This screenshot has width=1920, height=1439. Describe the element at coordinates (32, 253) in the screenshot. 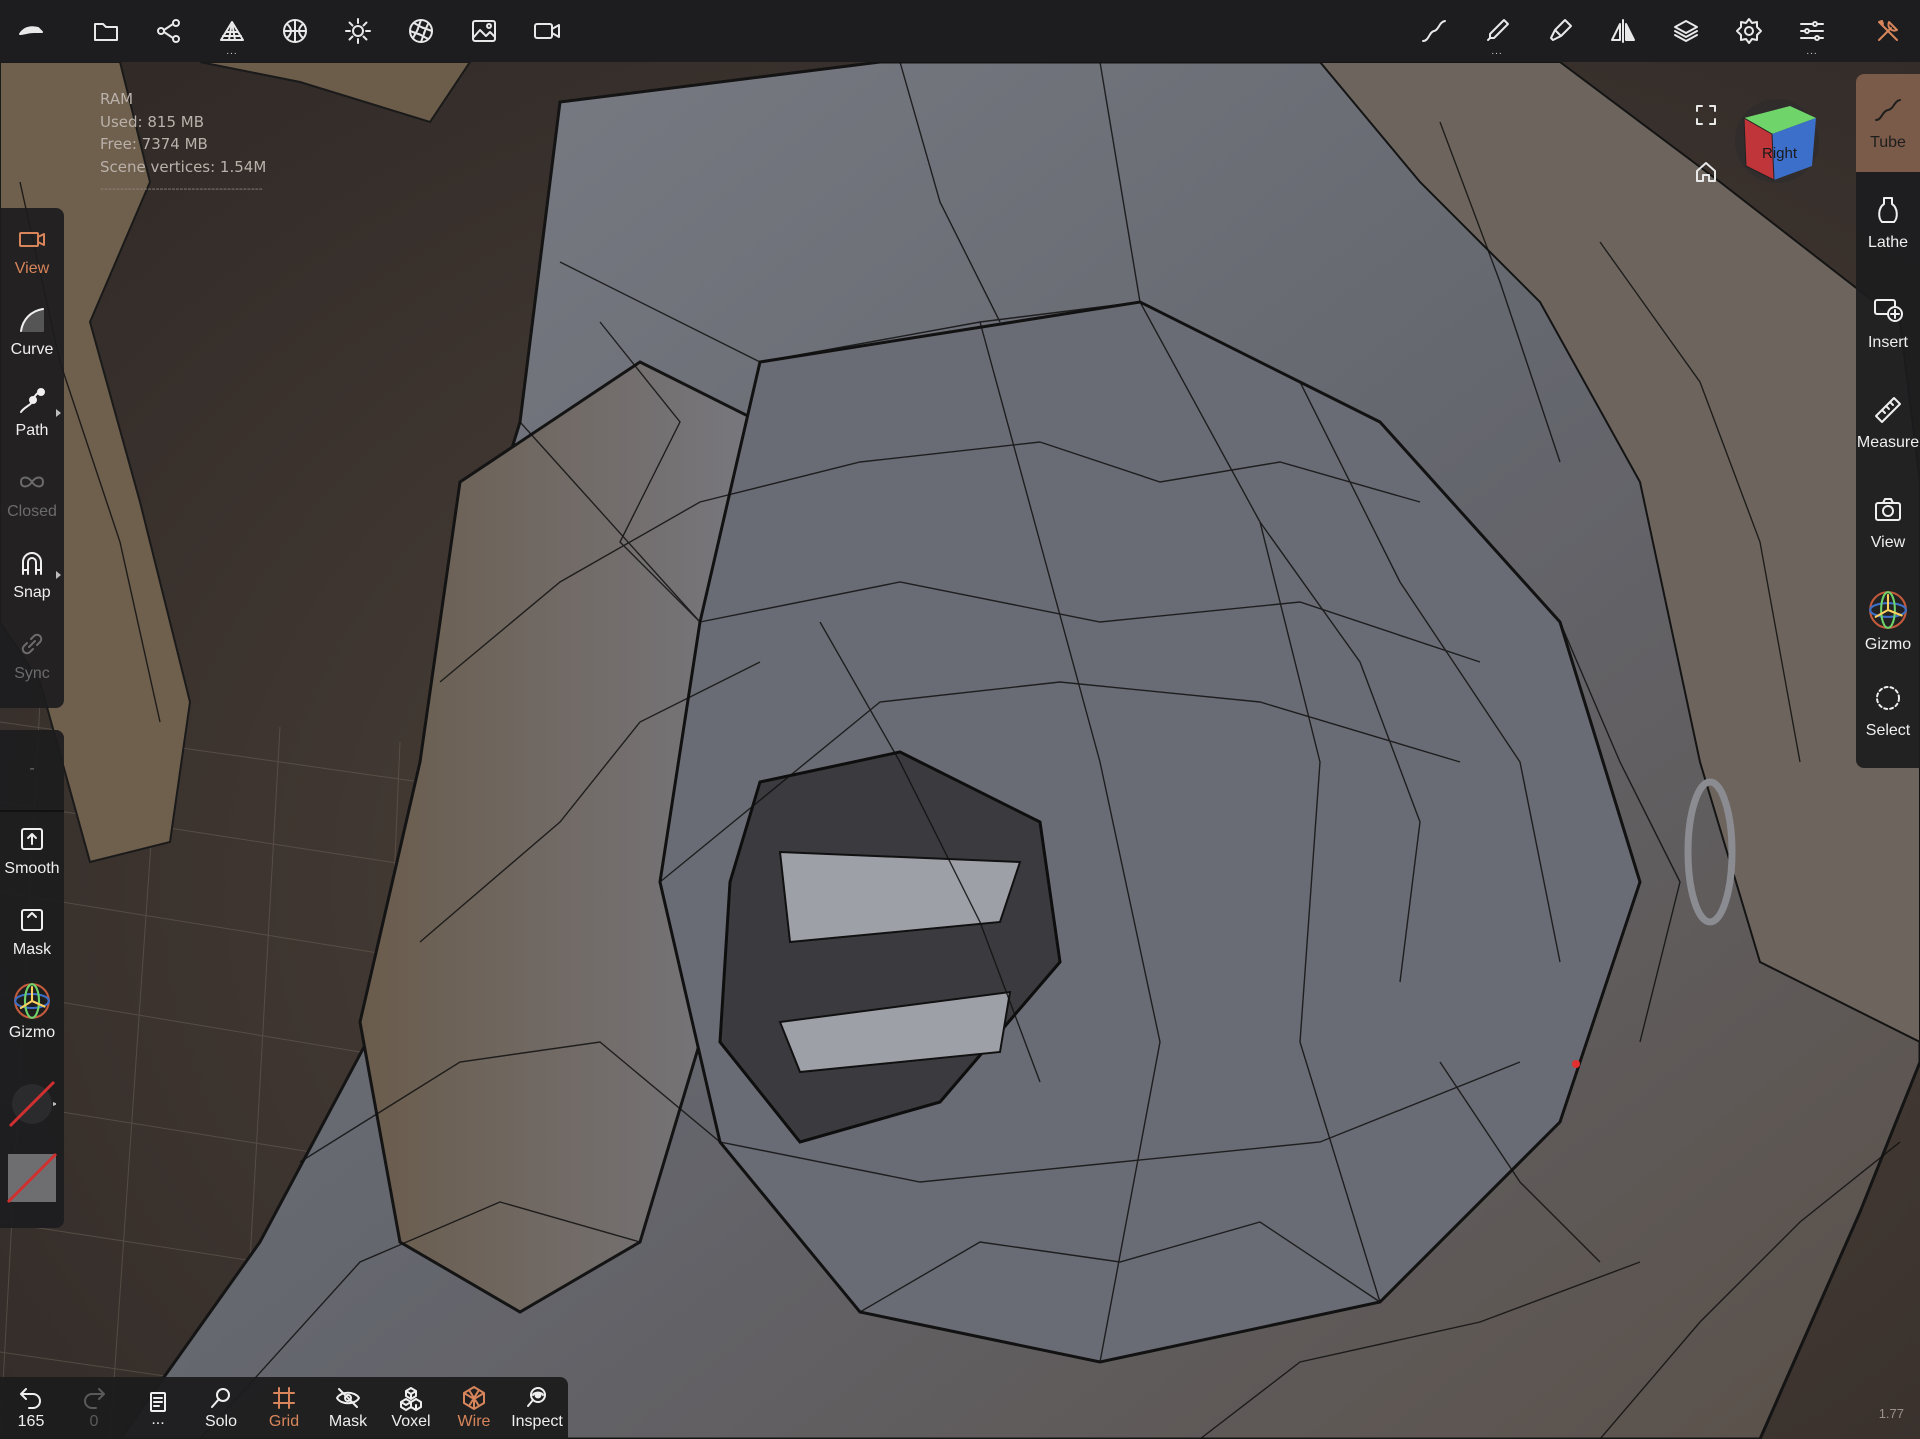

I see `view-button: View` at that location.